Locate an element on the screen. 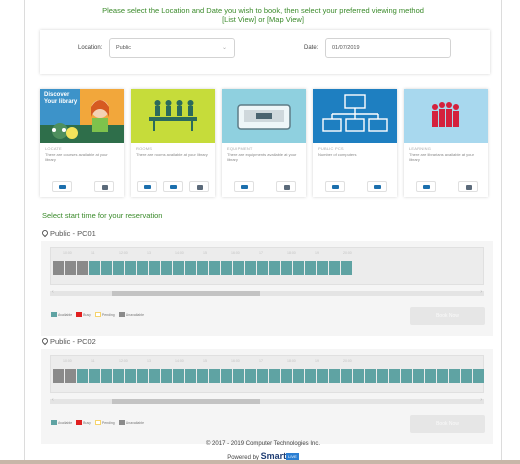  computers-image is located at coordinates (355, 116).